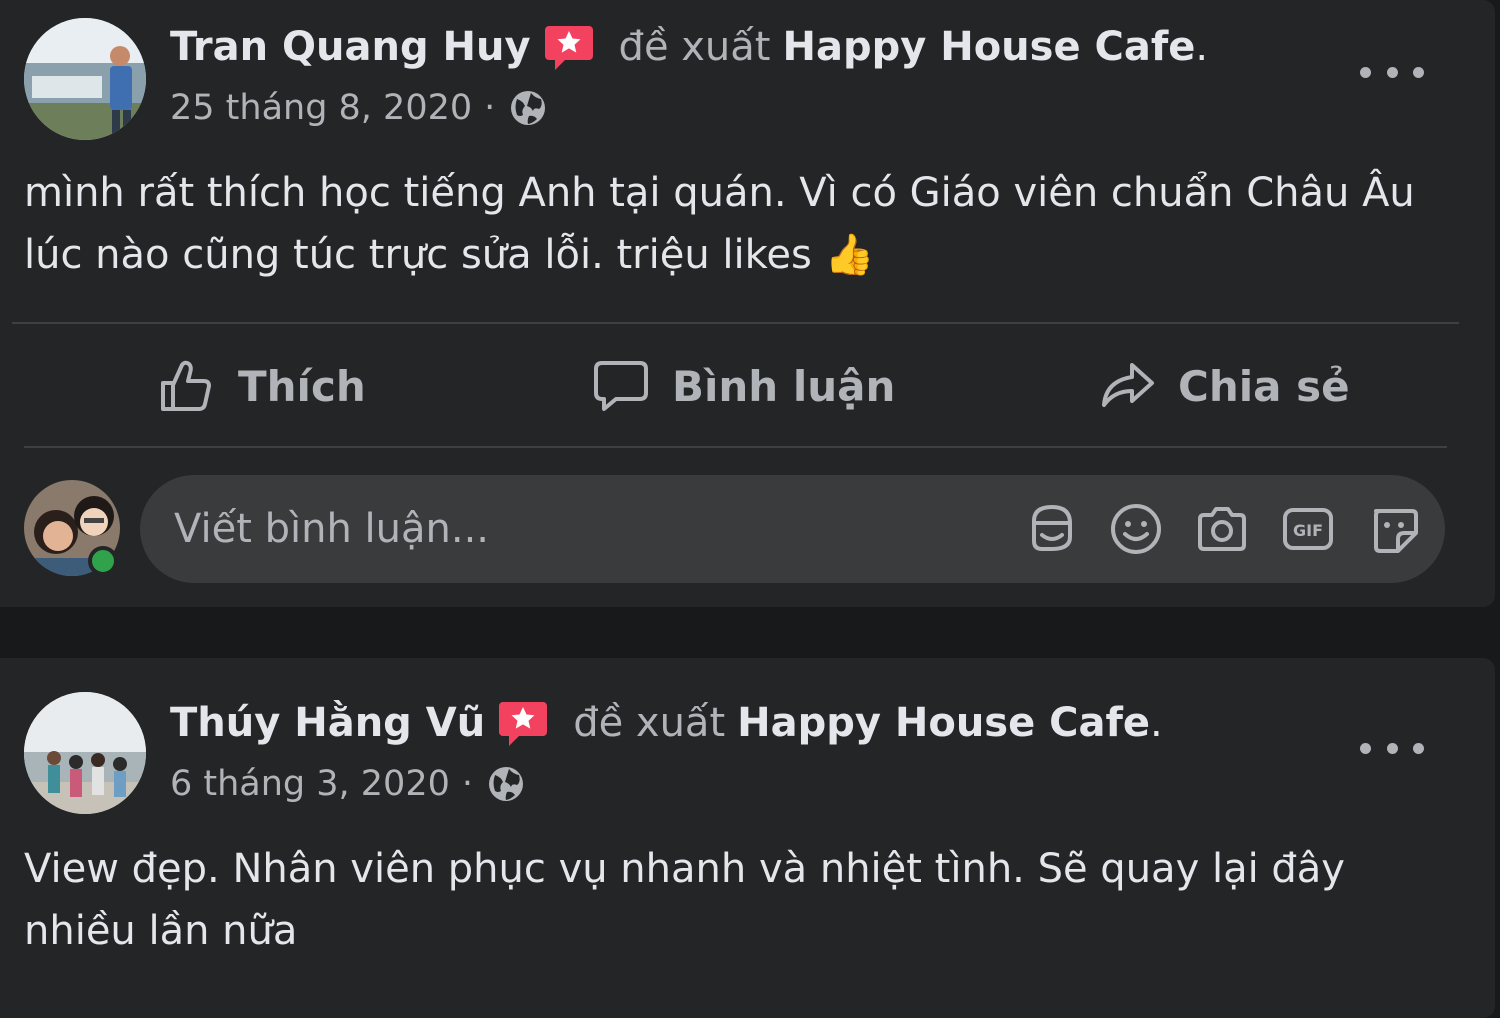 This screenshot has width=1500, height=1018. What do you see at coordinates (784, 386) in the screenshot?
I see `comment-label: Bình luận` at bounding box center [784, 386].